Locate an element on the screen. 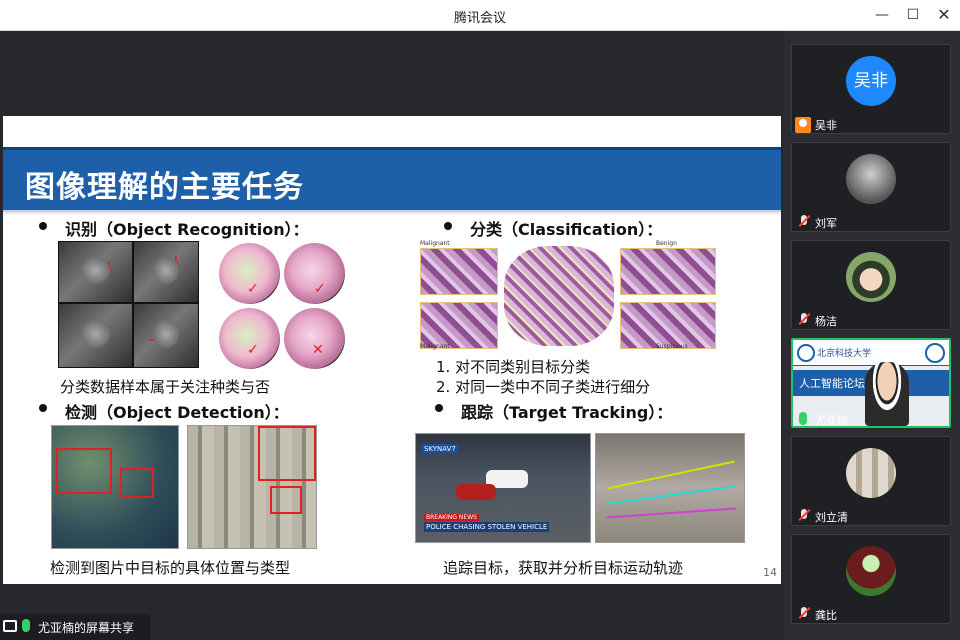 This screenshot has height=640, width=960. close-icon: ✕ is located at coordinates (944, 15).